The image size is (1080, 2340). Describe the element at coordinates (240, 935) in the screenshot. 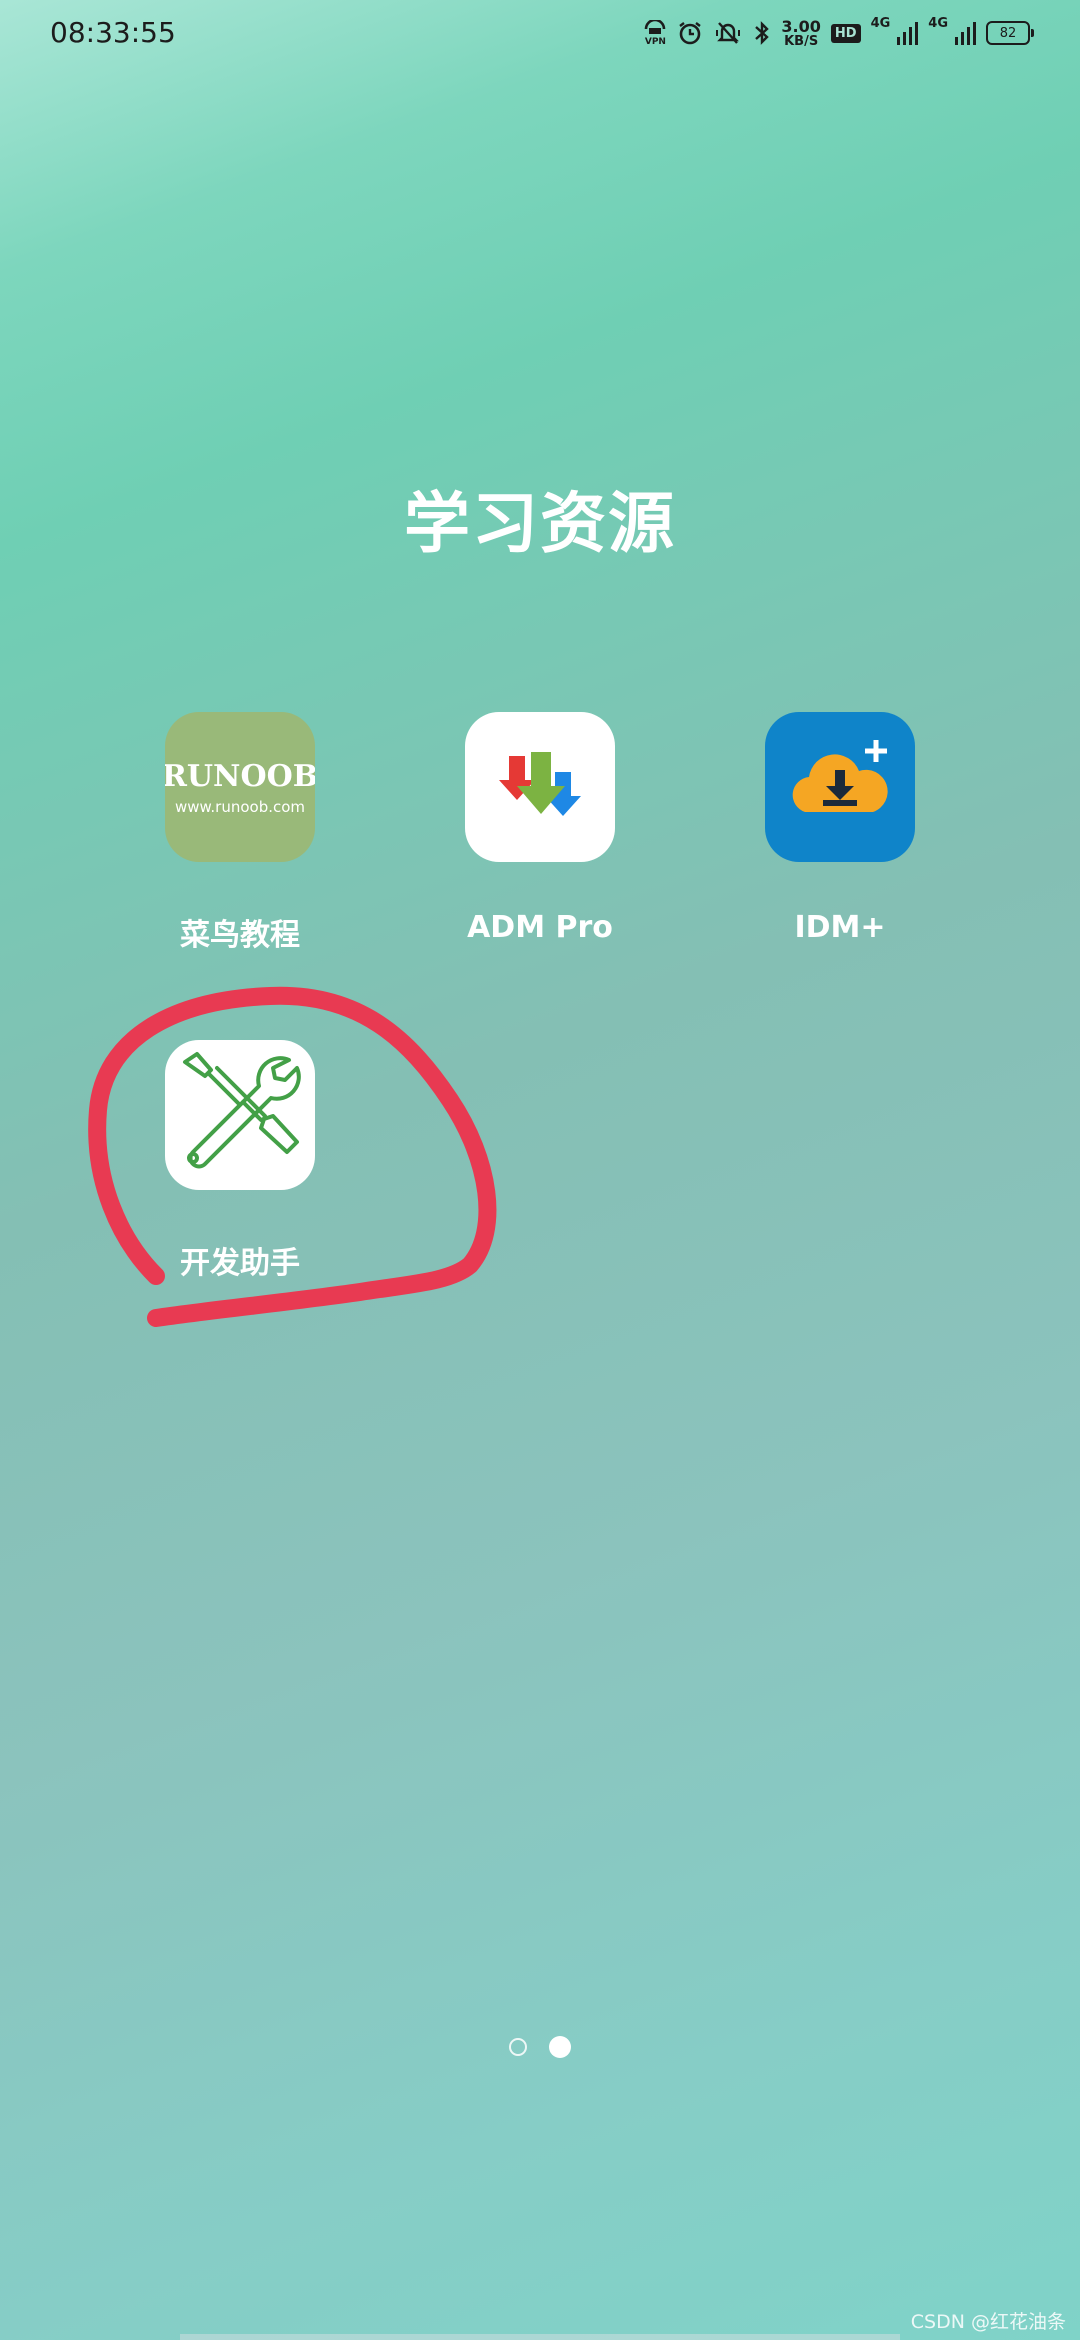

I see `app-label-runoob: 菜鸟教程` at that location.